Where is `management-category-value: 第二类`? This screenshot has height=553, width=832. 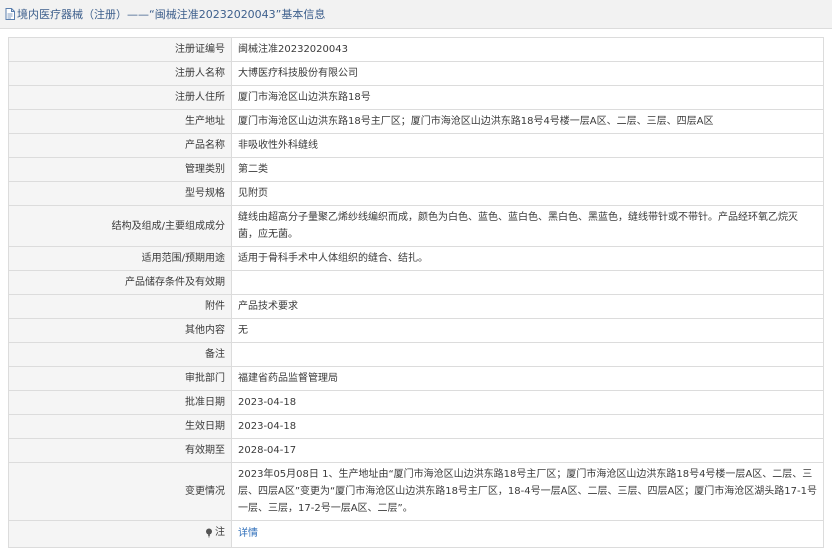 management-category-value: 第二类 is located at coordinates (527, 169).